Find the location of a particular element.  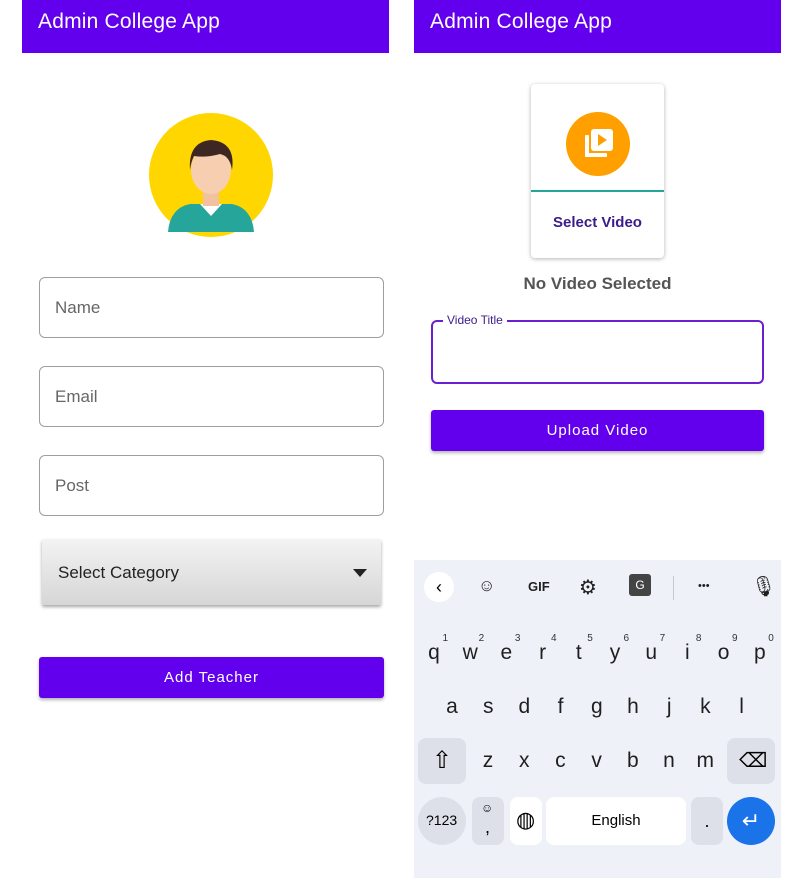

upload-video-label: Upload Video is located at coordinates (597, 430).